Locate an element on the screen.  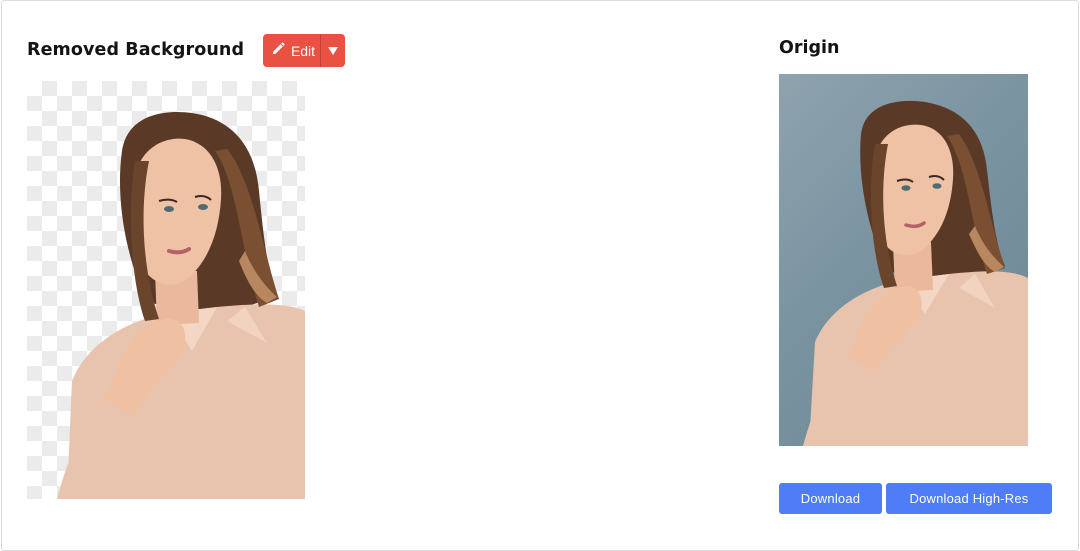
pencil-icon is located at coordinates (278, 50).